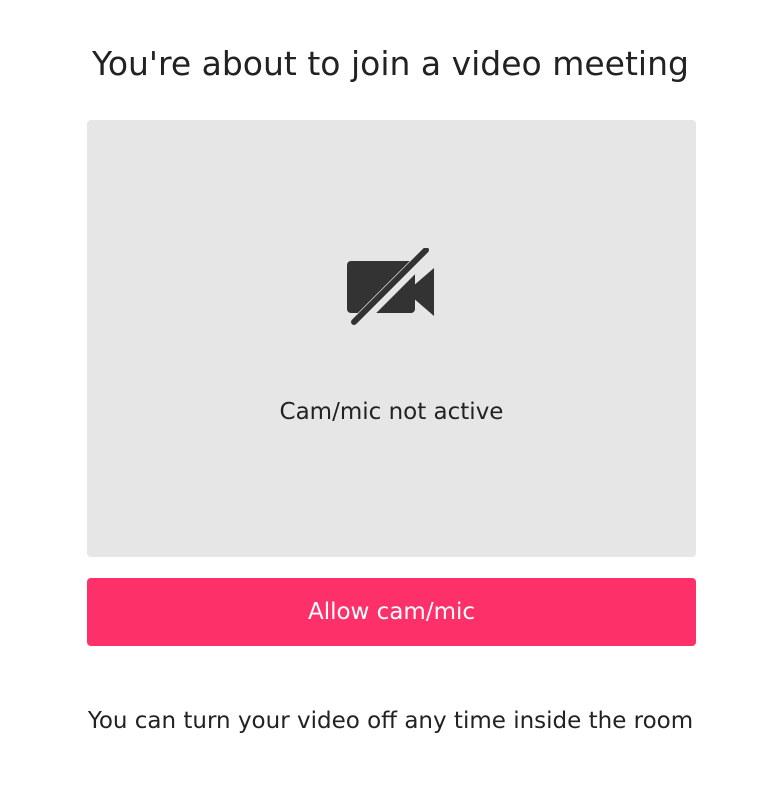 This screenshot has width=761, height=800. I want to click on allow-cam-mic-button: Allow cam/mic, so click(391, 612).